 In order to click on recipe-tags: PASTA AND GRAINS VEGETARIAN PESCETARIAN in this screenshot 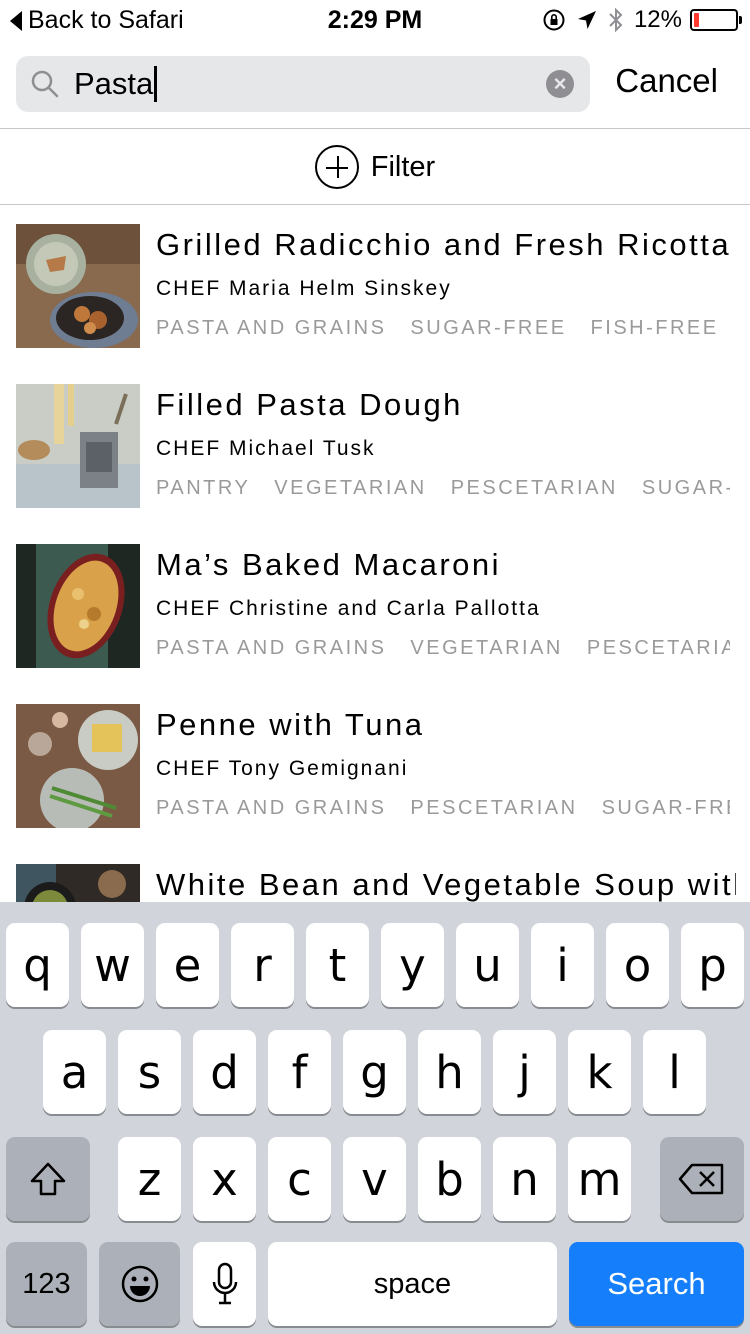, I will do `click(443, 648)`.